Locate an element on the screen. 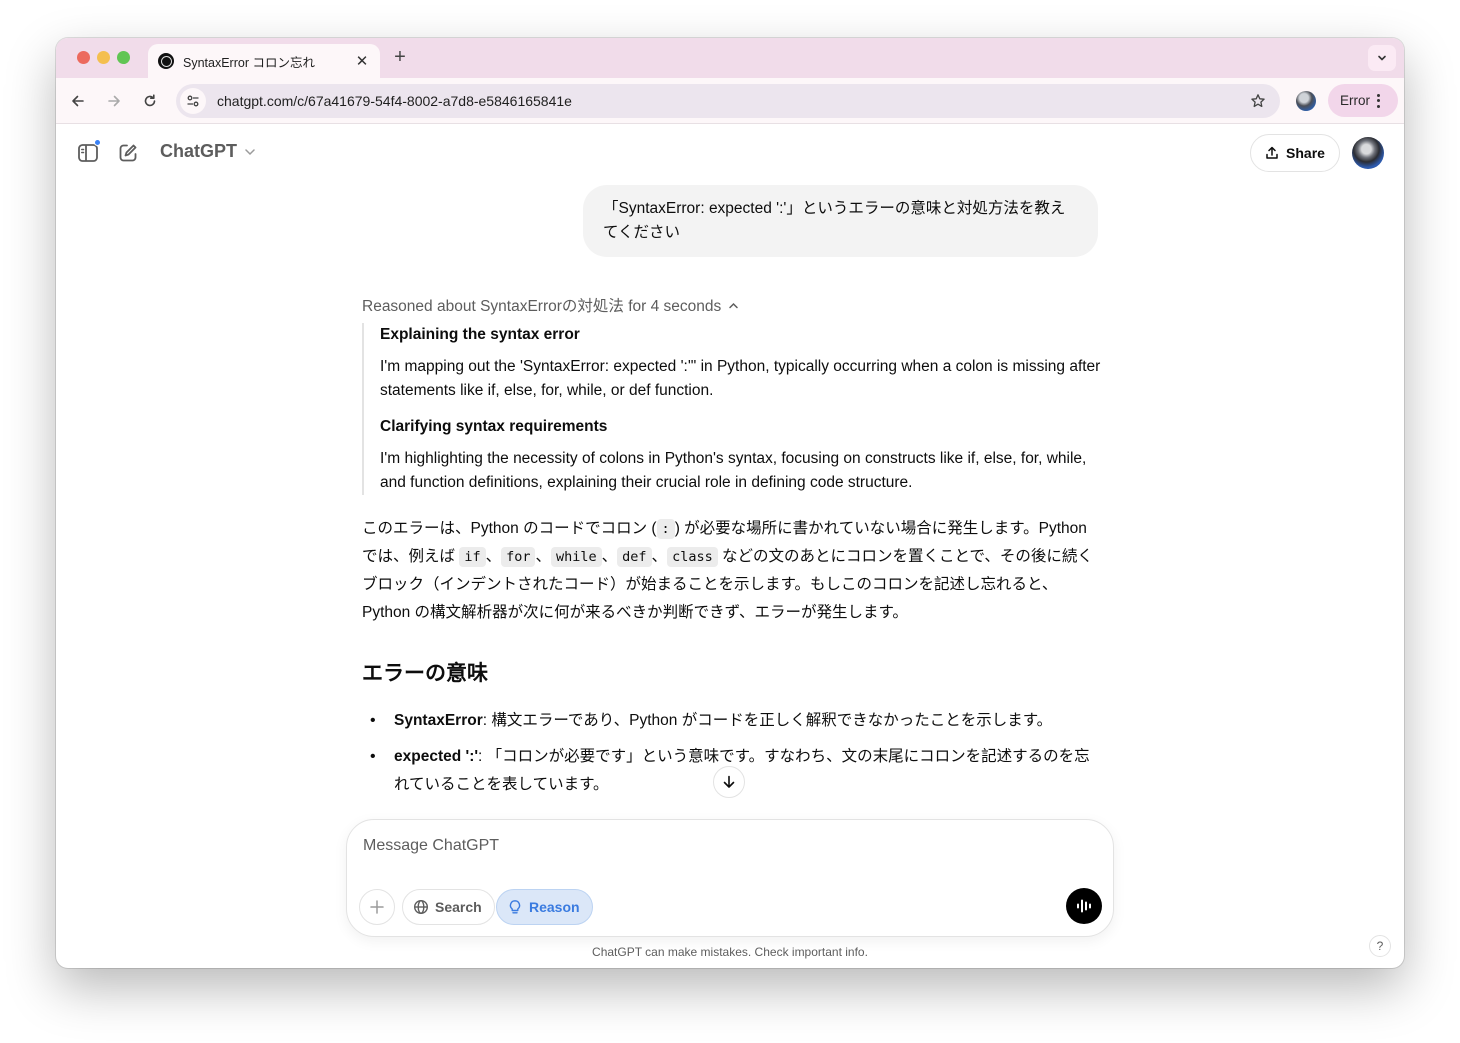  toggle-sidebar-button is located at coordinates (88, 152).